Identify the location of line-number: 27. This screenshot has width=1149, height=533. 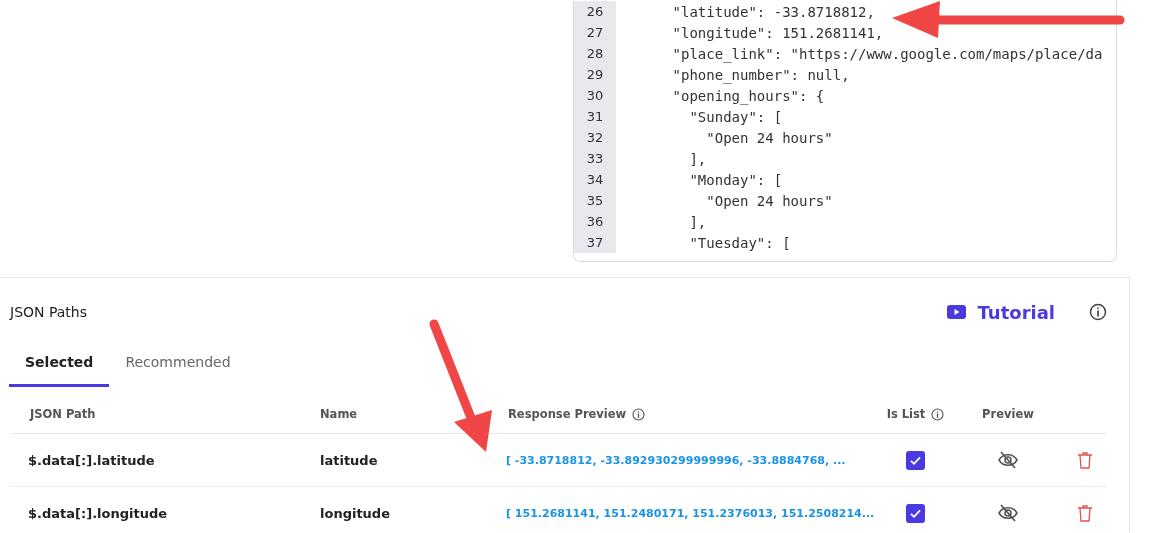
(595, 32).